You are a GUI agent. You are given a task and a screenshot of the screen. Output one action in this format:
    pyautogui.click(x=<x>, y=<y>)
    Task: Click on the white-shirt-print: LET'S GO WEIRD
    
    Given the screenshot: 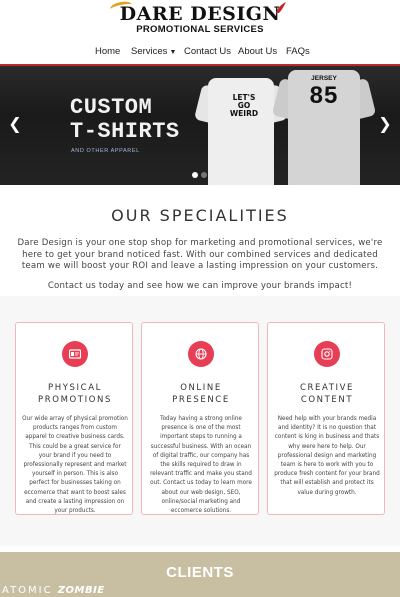 What is the action you would take?
    pyautogui.click(x=244, y=105)
    